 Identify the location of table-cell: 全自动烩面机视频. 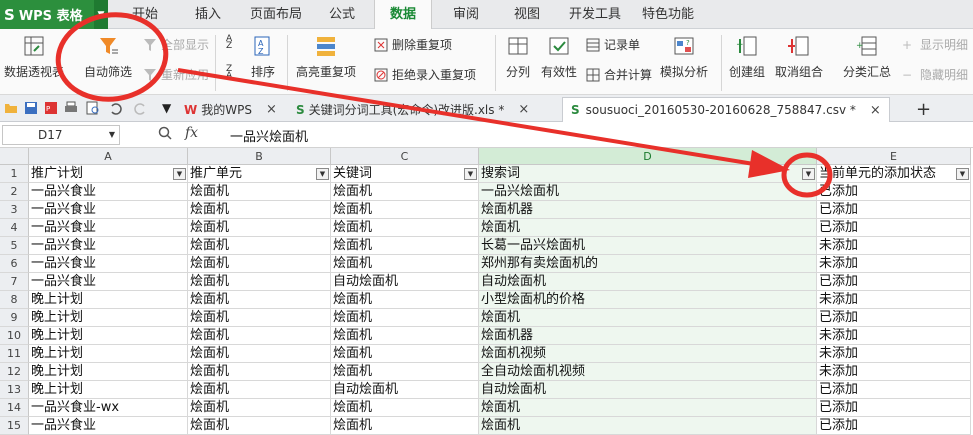
(648, 372).